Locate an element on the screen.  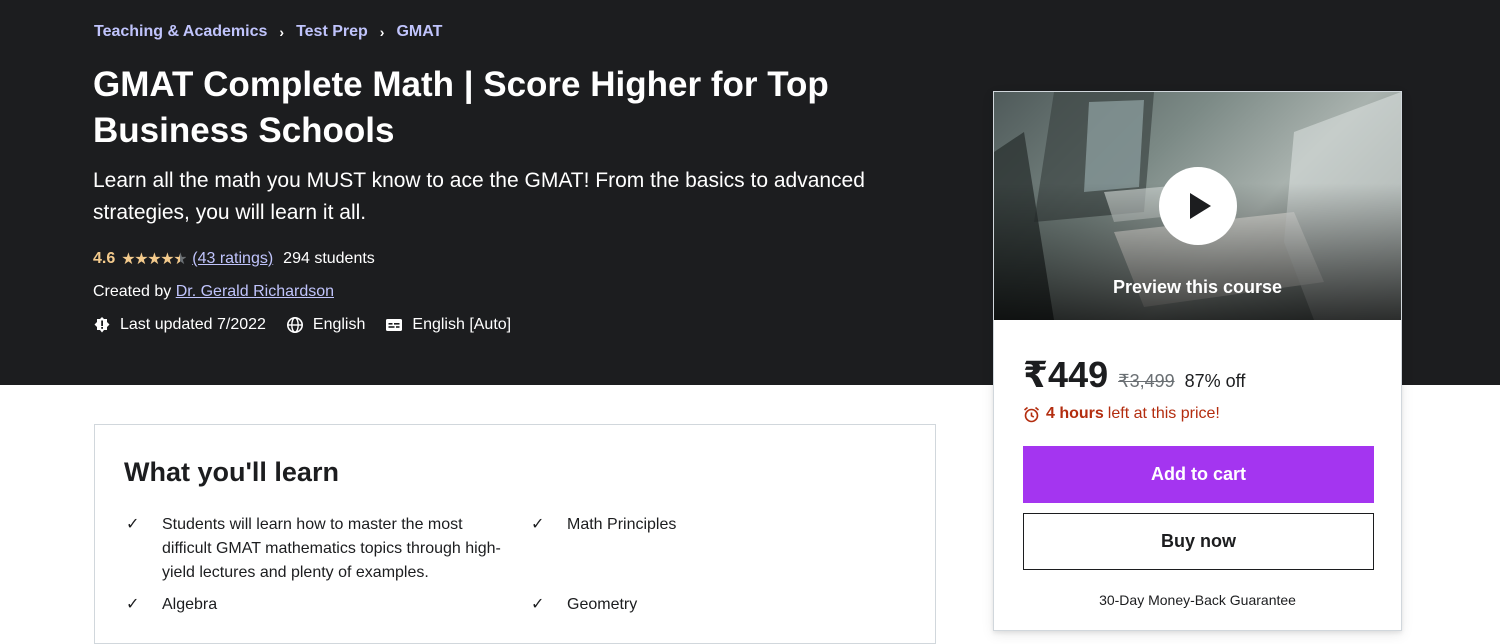
globe-icon is located at coordinates (294, 325).